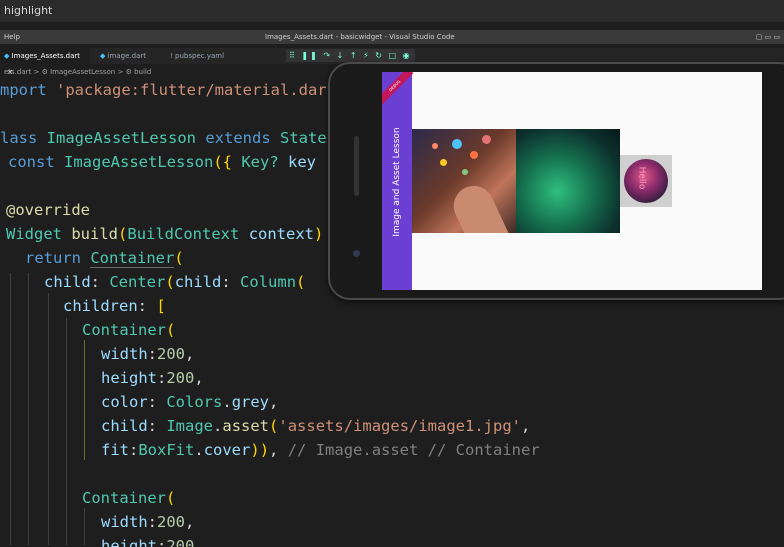  I want to click on overlay-text: Hello, so click(641, 178).